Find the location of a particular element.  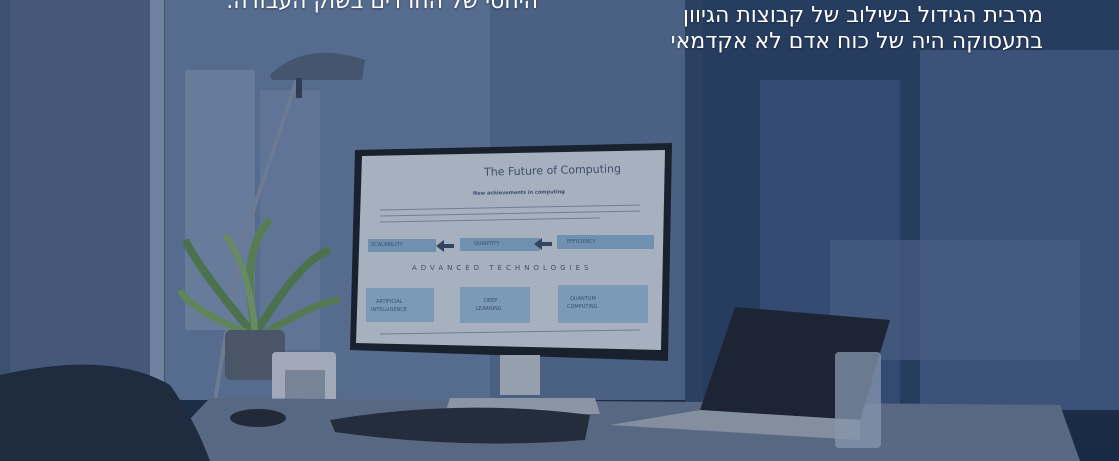

flow-label-2: QUANTITY is located at coordinates (487, 244).